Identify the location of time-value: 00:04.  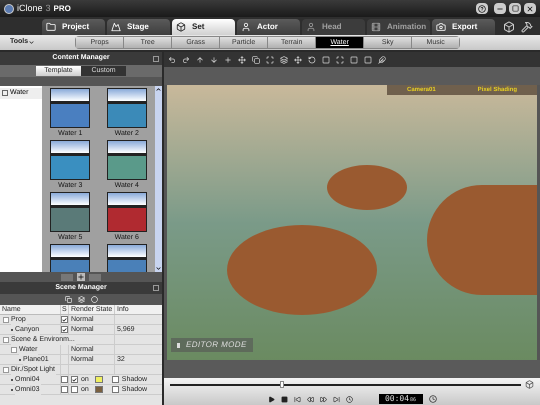
(397, 399).